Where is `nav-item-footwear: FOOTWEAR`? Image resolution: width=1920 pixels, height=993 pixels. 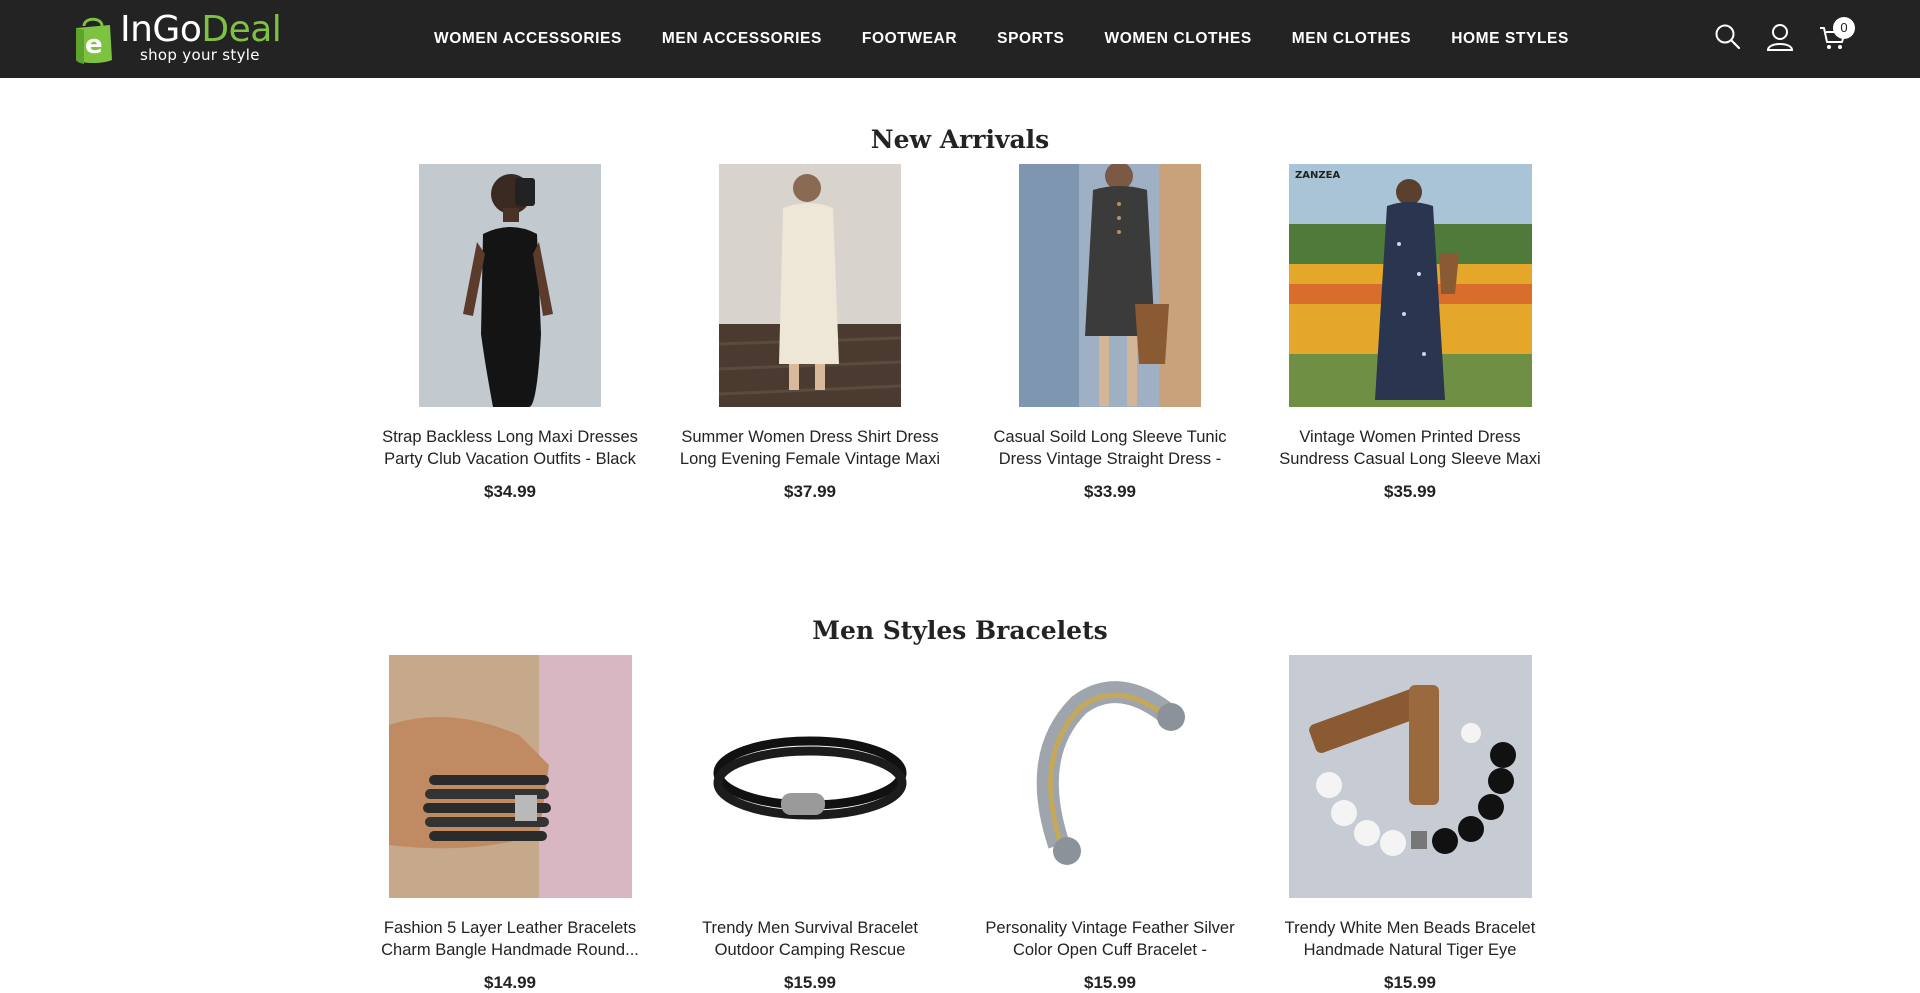 nav-item-footwear: FOOTWEAR is located at coordinates (909, 39).